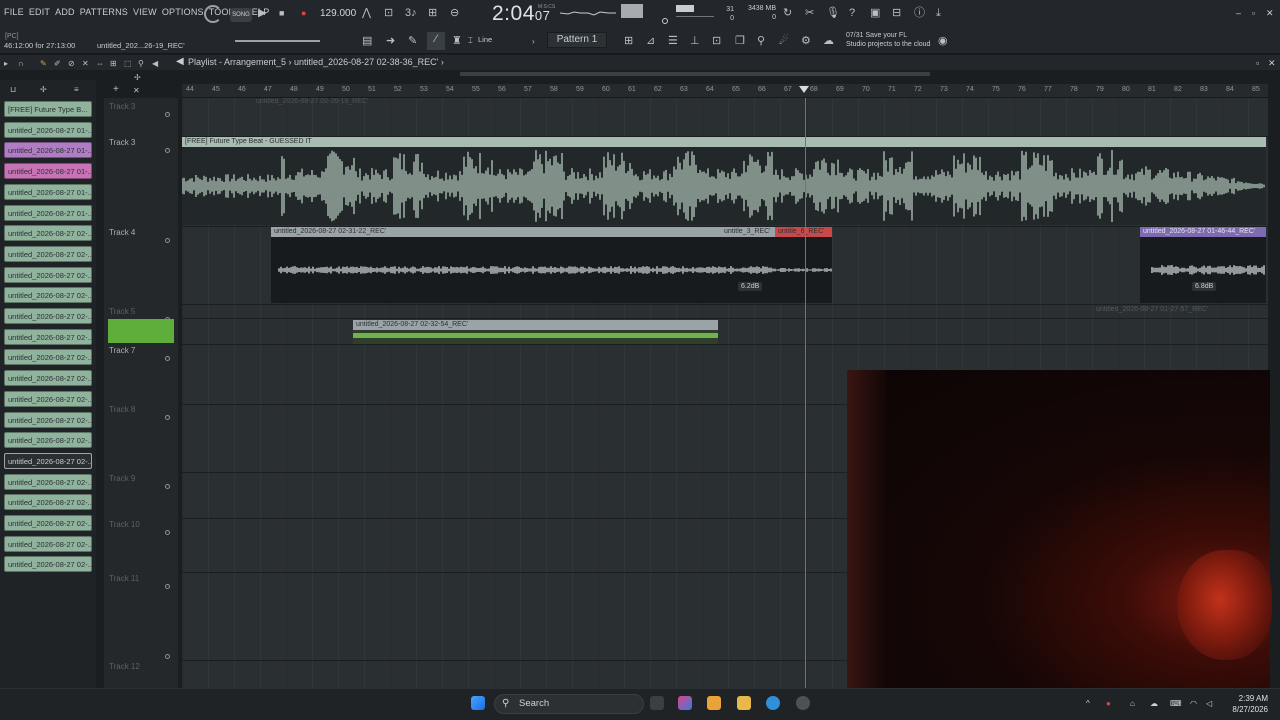  What do you see at coordinates (784, 41) in the screenshot?
I see `touch-icon: ☄` at bounding box center [784, 41].